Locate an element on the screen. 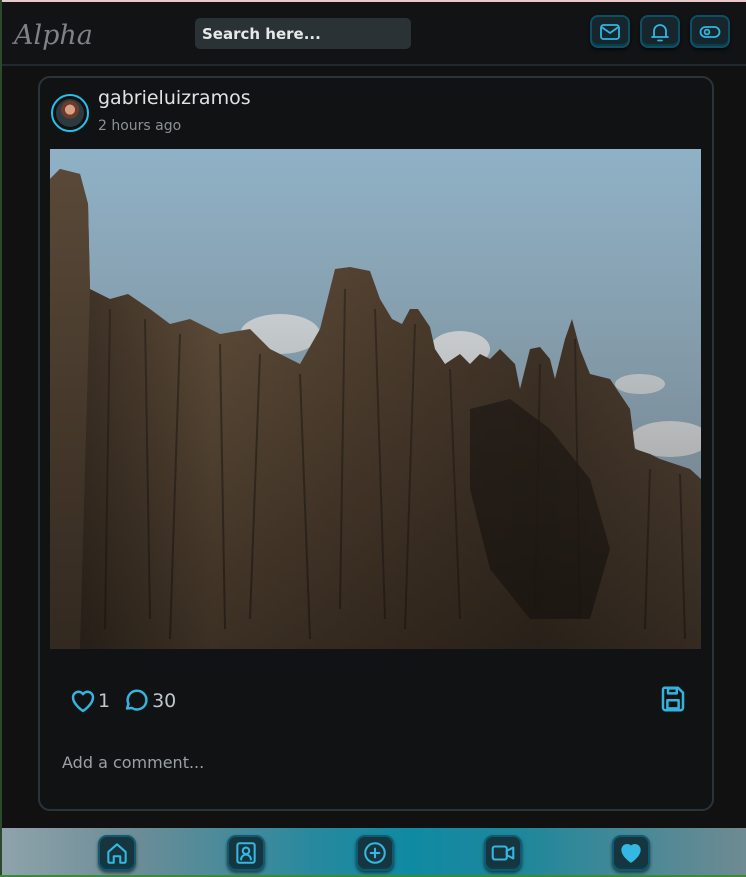  like-button: 1 is located at coordinates (89, 701).